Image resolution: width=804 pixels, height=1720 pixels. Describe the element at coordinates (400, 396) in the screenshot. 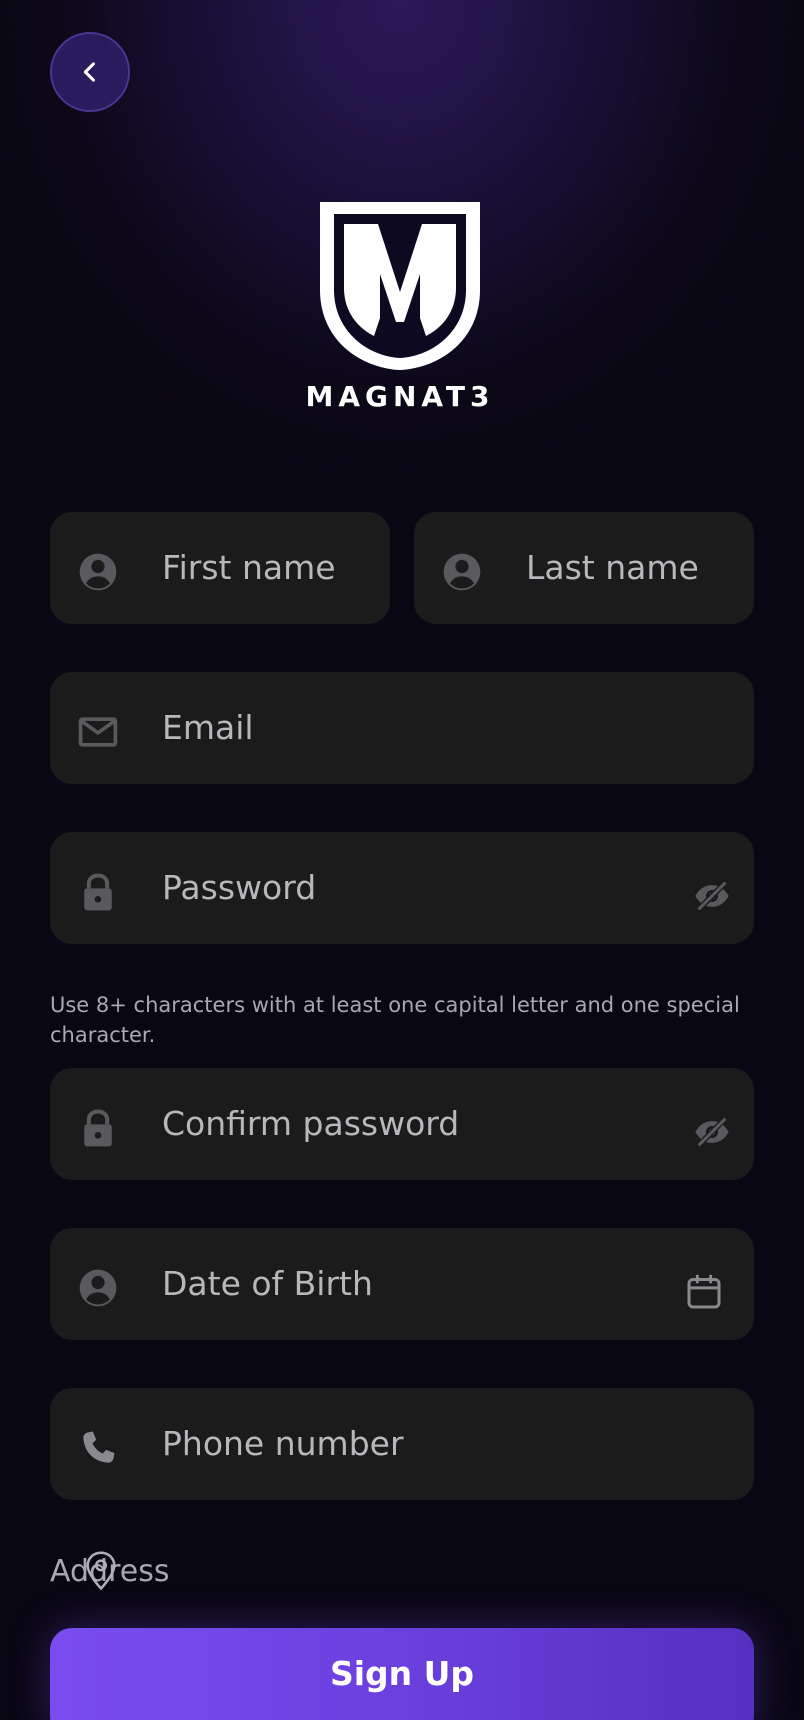

I see `brand-name: MAGNAT3` at that location.